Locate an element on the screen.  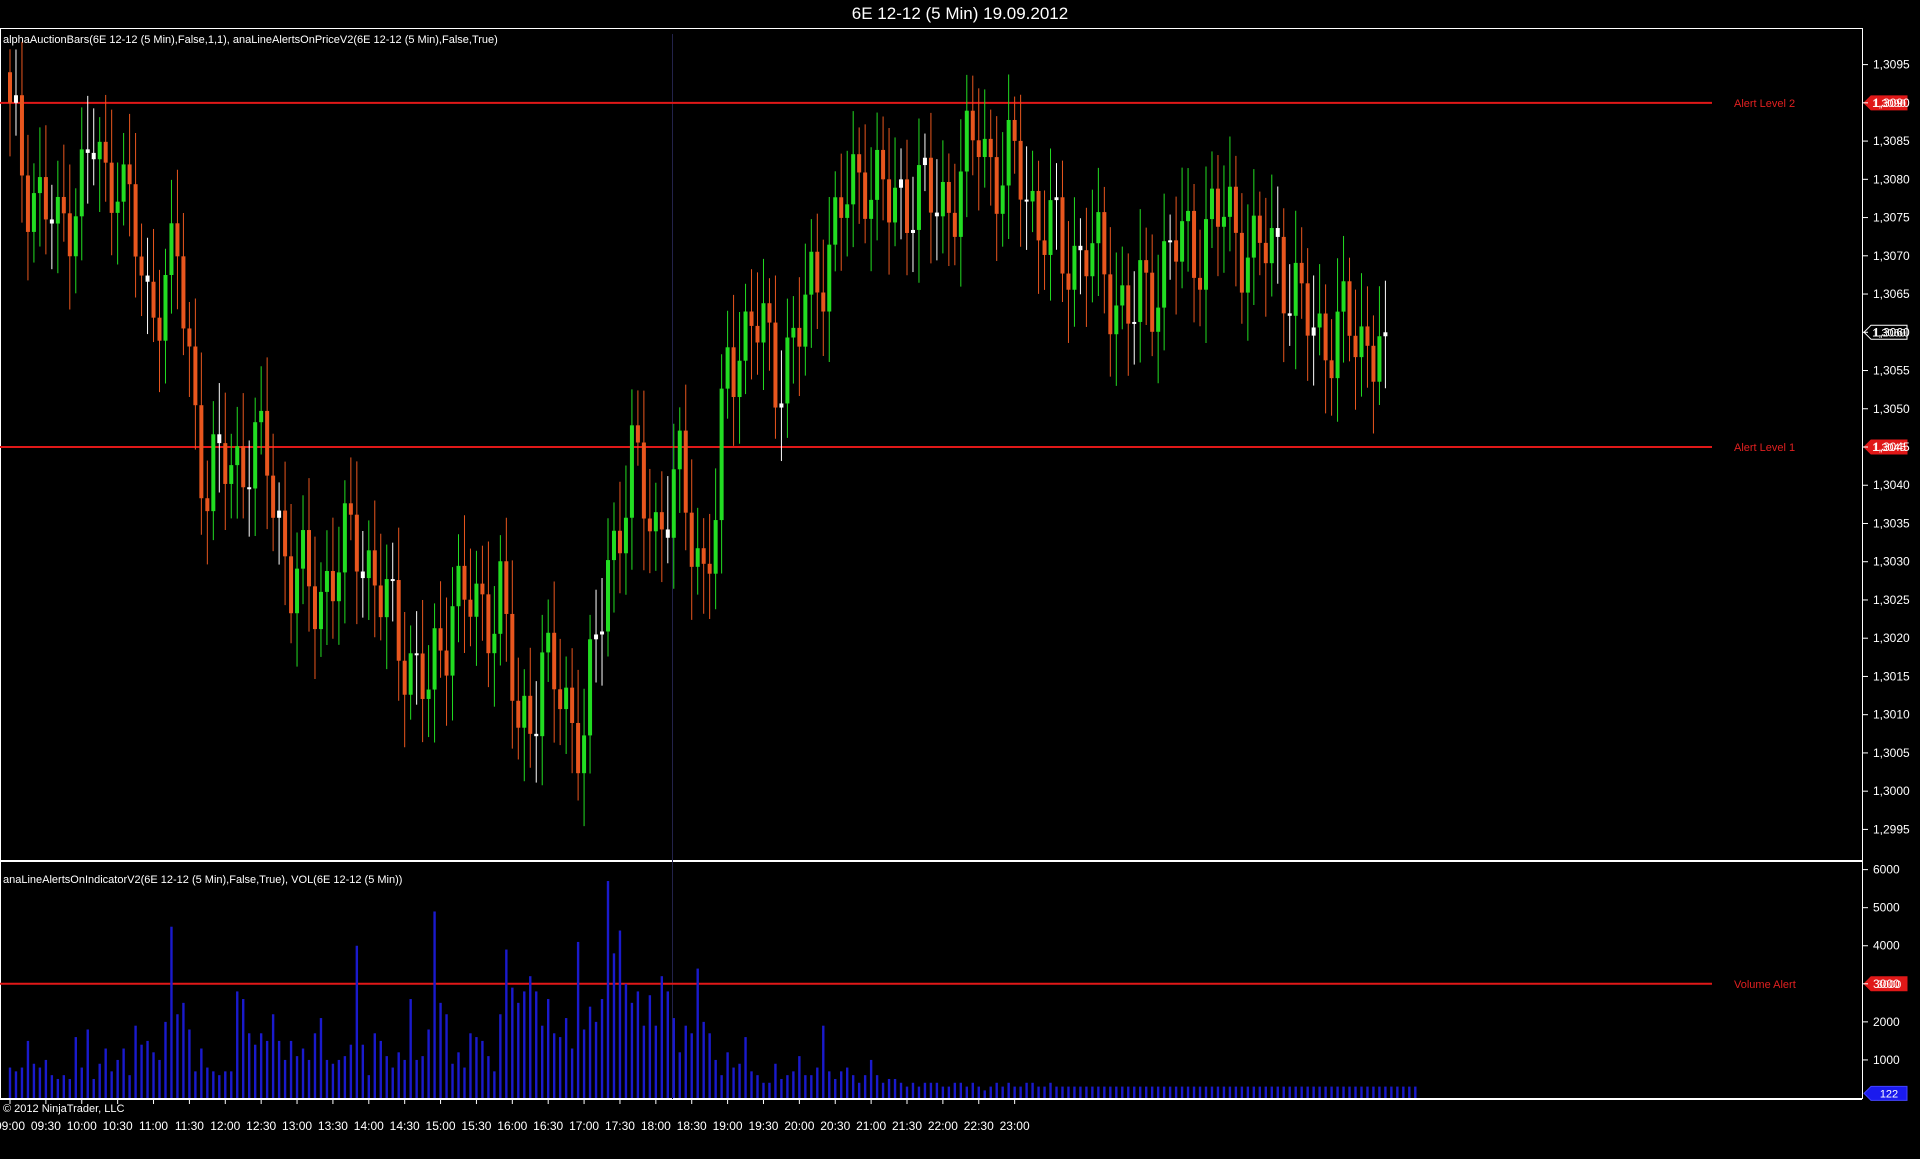
time-tick-label: 19:30 is located at coordinates (763, 1126).